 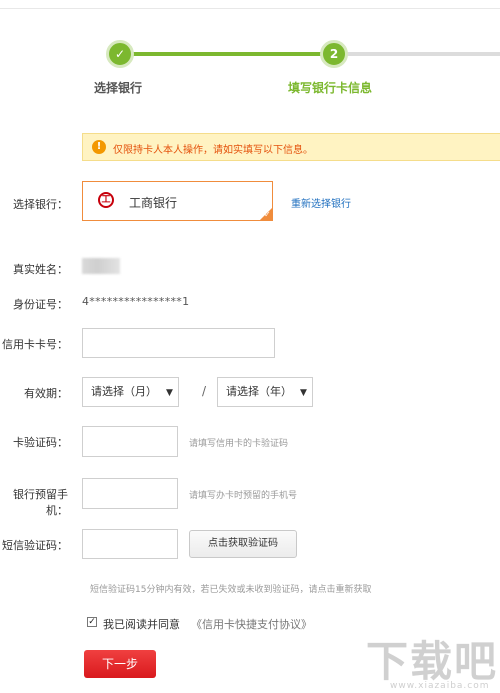 What do you see at coordinates (239, 444) in the screenshot?
I see `cvv-hint: 请填写信用卡的卡验证码` at bounding box center [239, 444].